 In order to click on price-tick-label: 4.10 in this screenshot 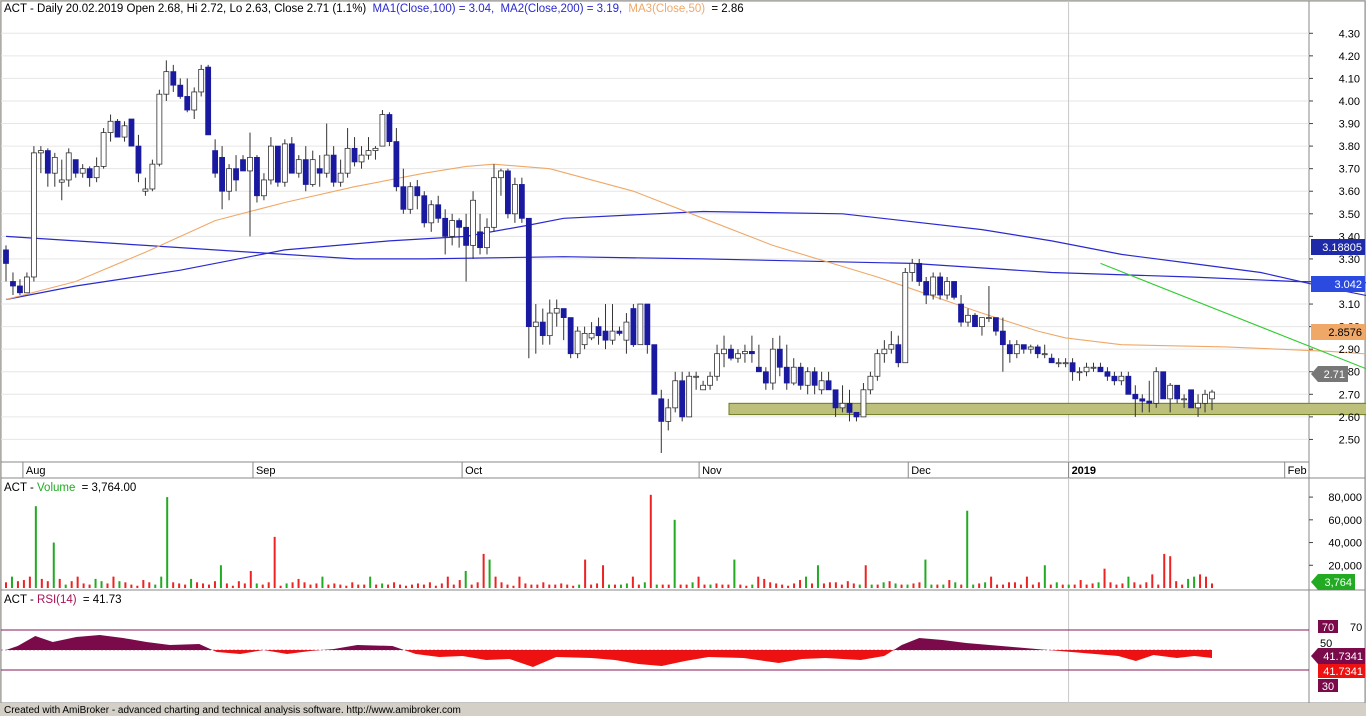, I will do `click(1349, 79)`.